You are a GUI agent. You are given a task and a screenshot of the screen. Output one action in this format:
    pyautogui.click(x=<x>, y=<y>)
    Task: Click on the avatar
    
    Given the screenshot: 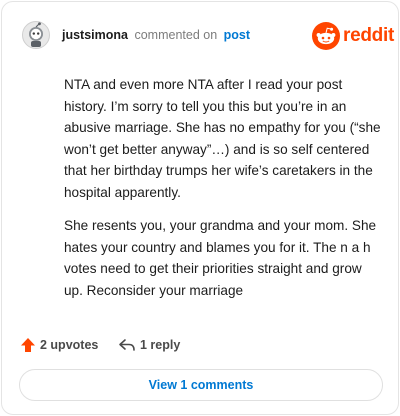 What is the action you would take?
    pyautogui.click(x=36, y=35)
    